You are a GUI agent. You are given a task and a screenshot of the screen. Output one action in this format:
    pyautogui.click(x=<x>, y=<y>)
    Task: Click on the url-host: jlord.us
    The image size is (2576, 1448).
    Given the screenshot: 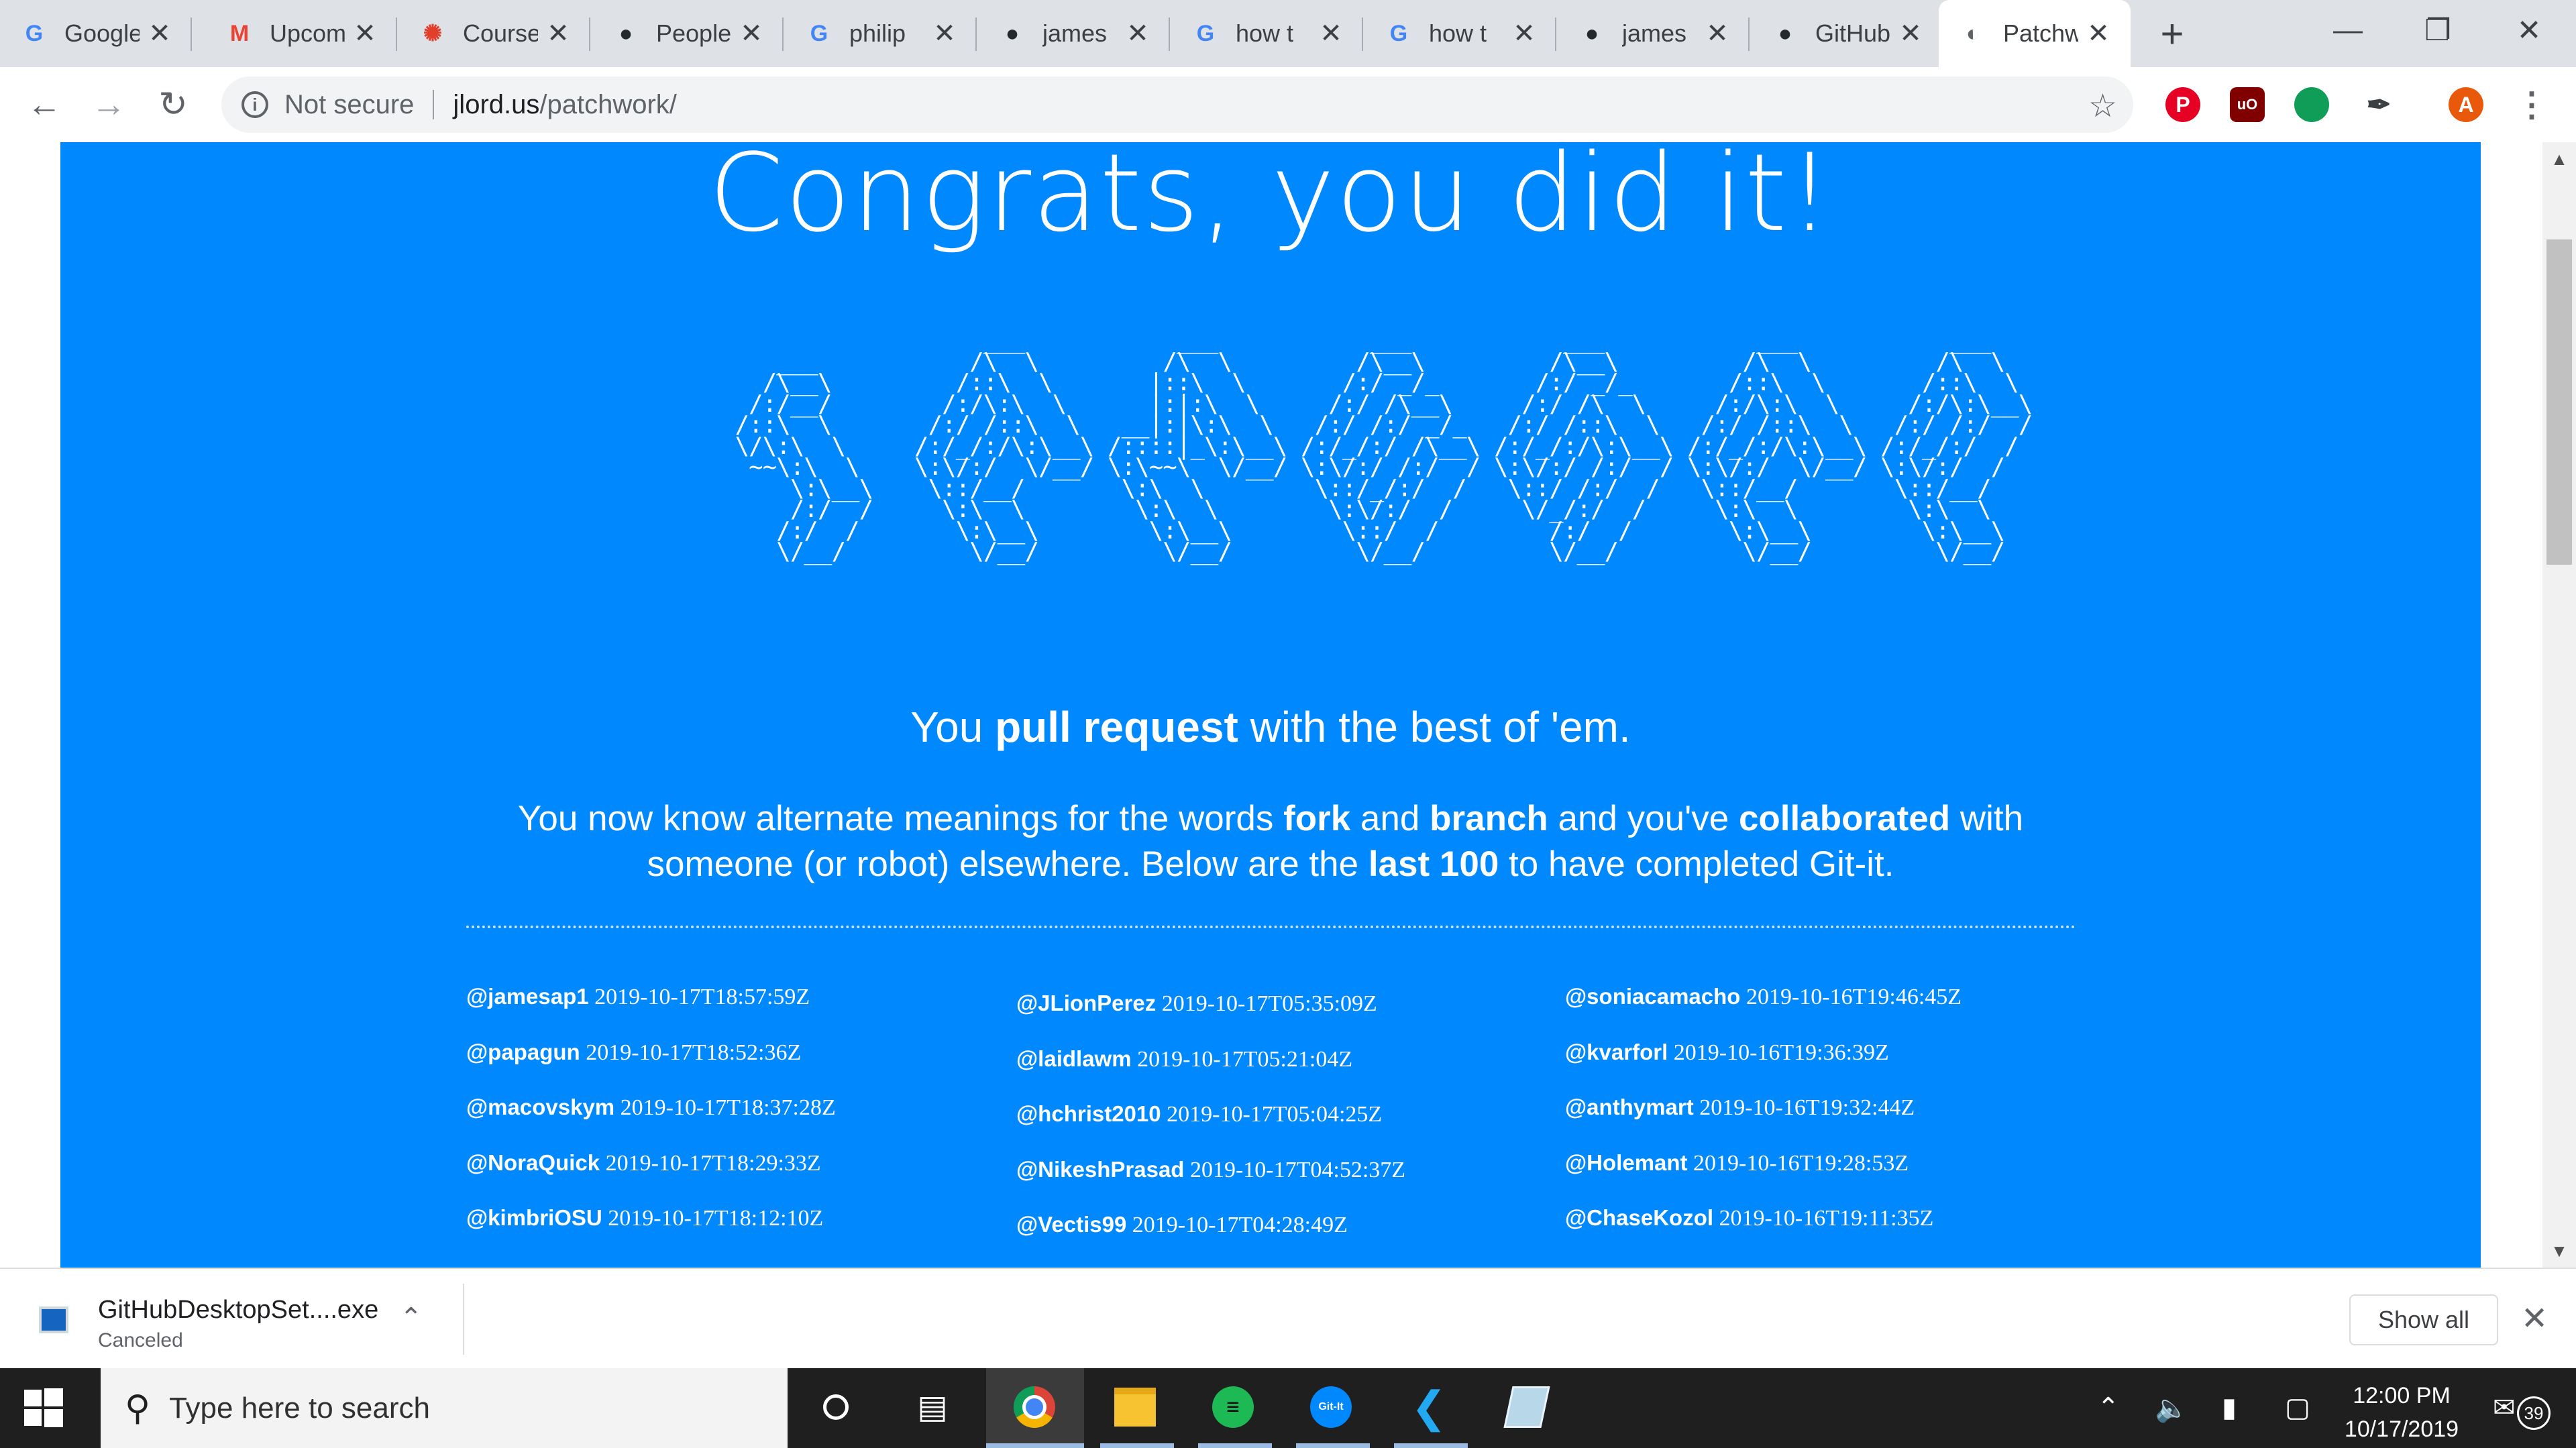 What is the action you would take?
    pyautogui.click(x=496, y=105)
    